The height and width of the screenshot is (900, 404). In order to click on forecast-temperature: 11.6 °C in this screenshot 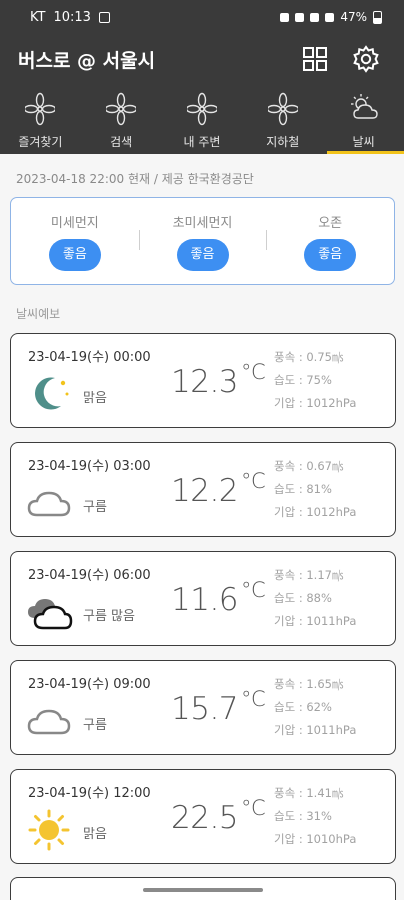, I will do `click(218, 598)`.